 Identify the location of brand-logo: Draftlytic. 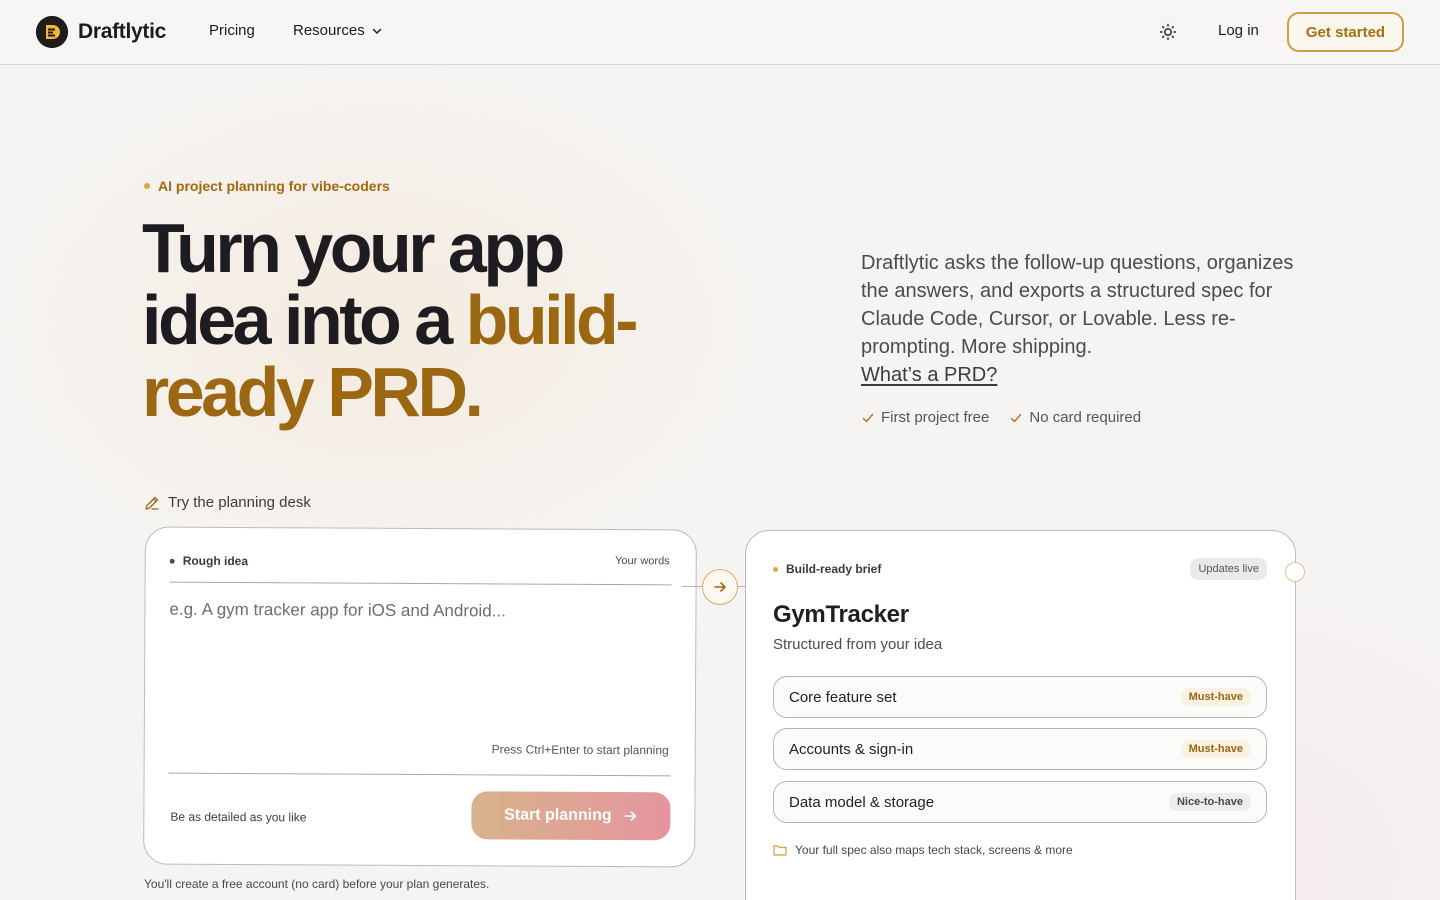
(101, 32).